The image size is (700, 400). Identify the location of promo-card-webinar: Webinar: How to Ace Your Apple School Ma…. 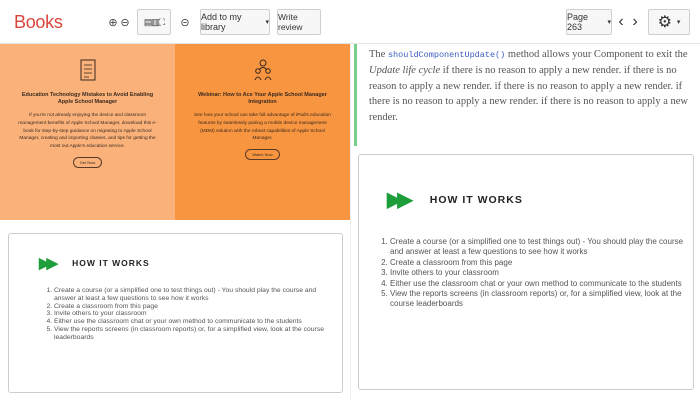
(262, 132).